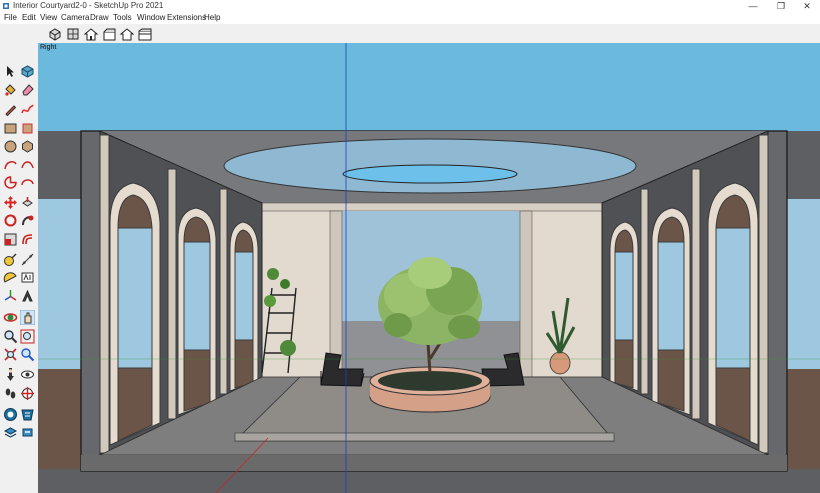  Describe the element at coordinates (122, 18) in the screenshot. I see `menu-tools: Tools` at that location.